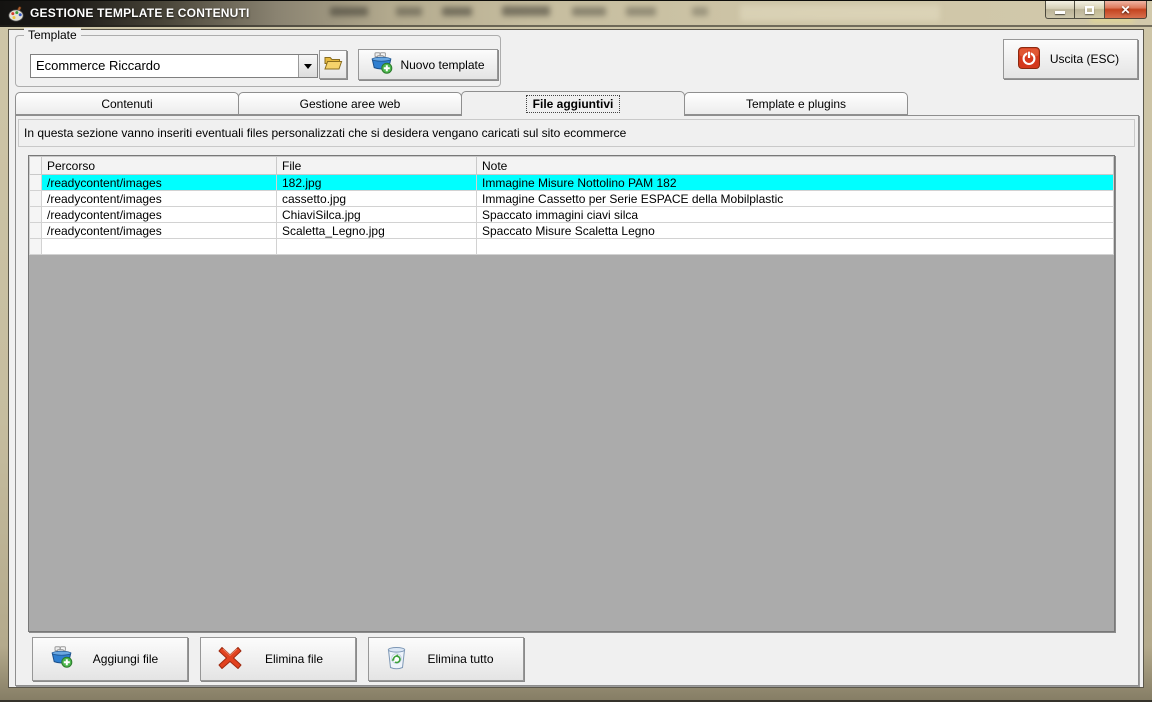 The width and height of the screenshot is (1152, 702). I want to click on exit-button: Uscita (ESC), so click(1070, 59).